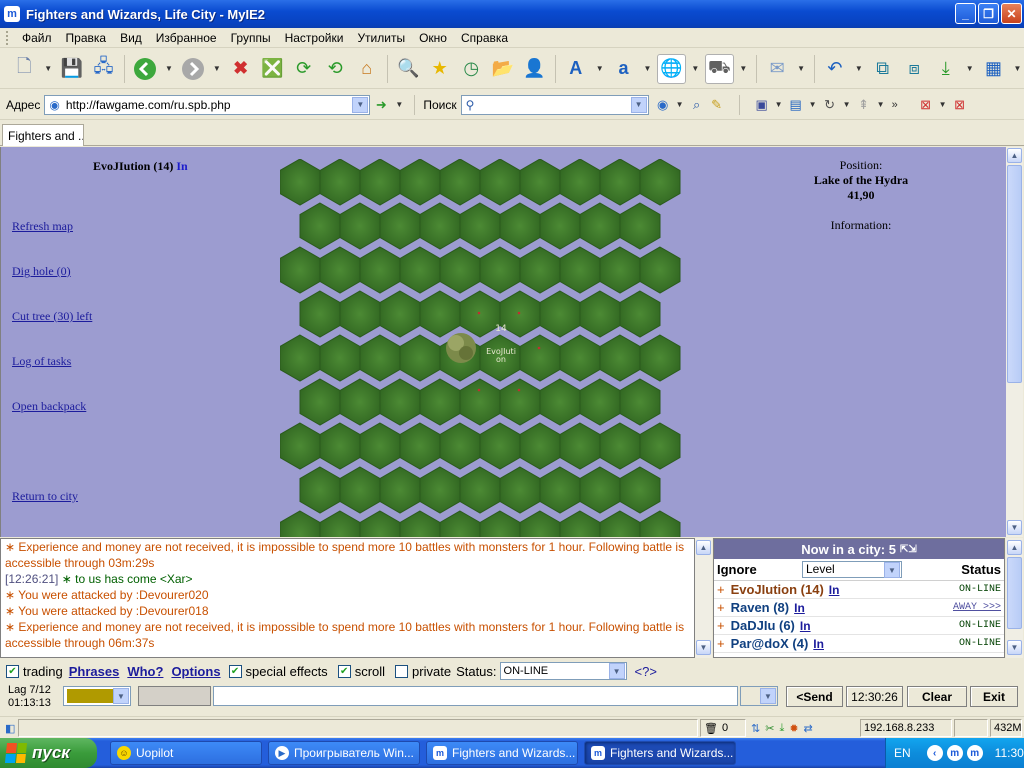 This screenshot has height=768, width=1024. Describe the element at coordinates (174, 696) in the screenshot. I see `recipient-field` at that location.